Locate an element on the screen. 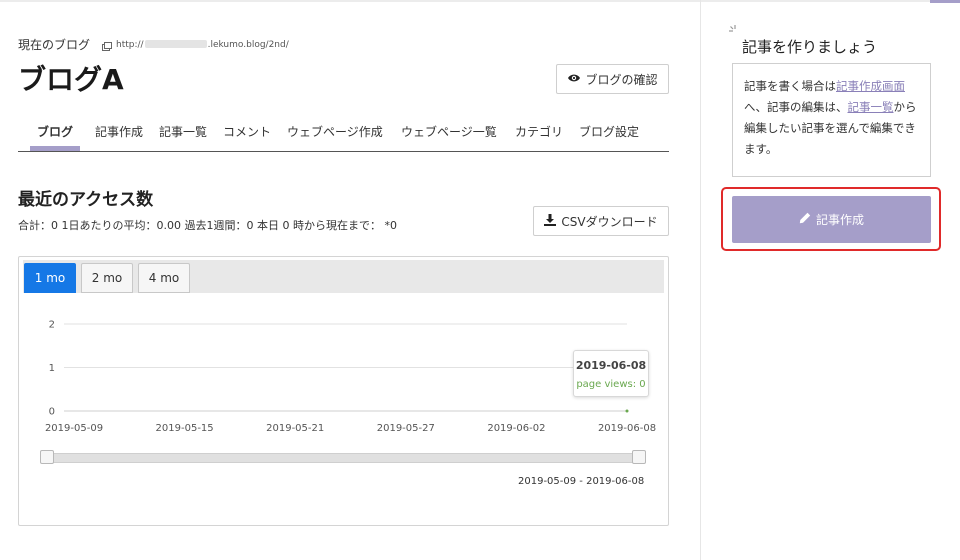 The image size is (960, 560). create-entry-link: 記事作成画面 is located at coordinates (870, 86).